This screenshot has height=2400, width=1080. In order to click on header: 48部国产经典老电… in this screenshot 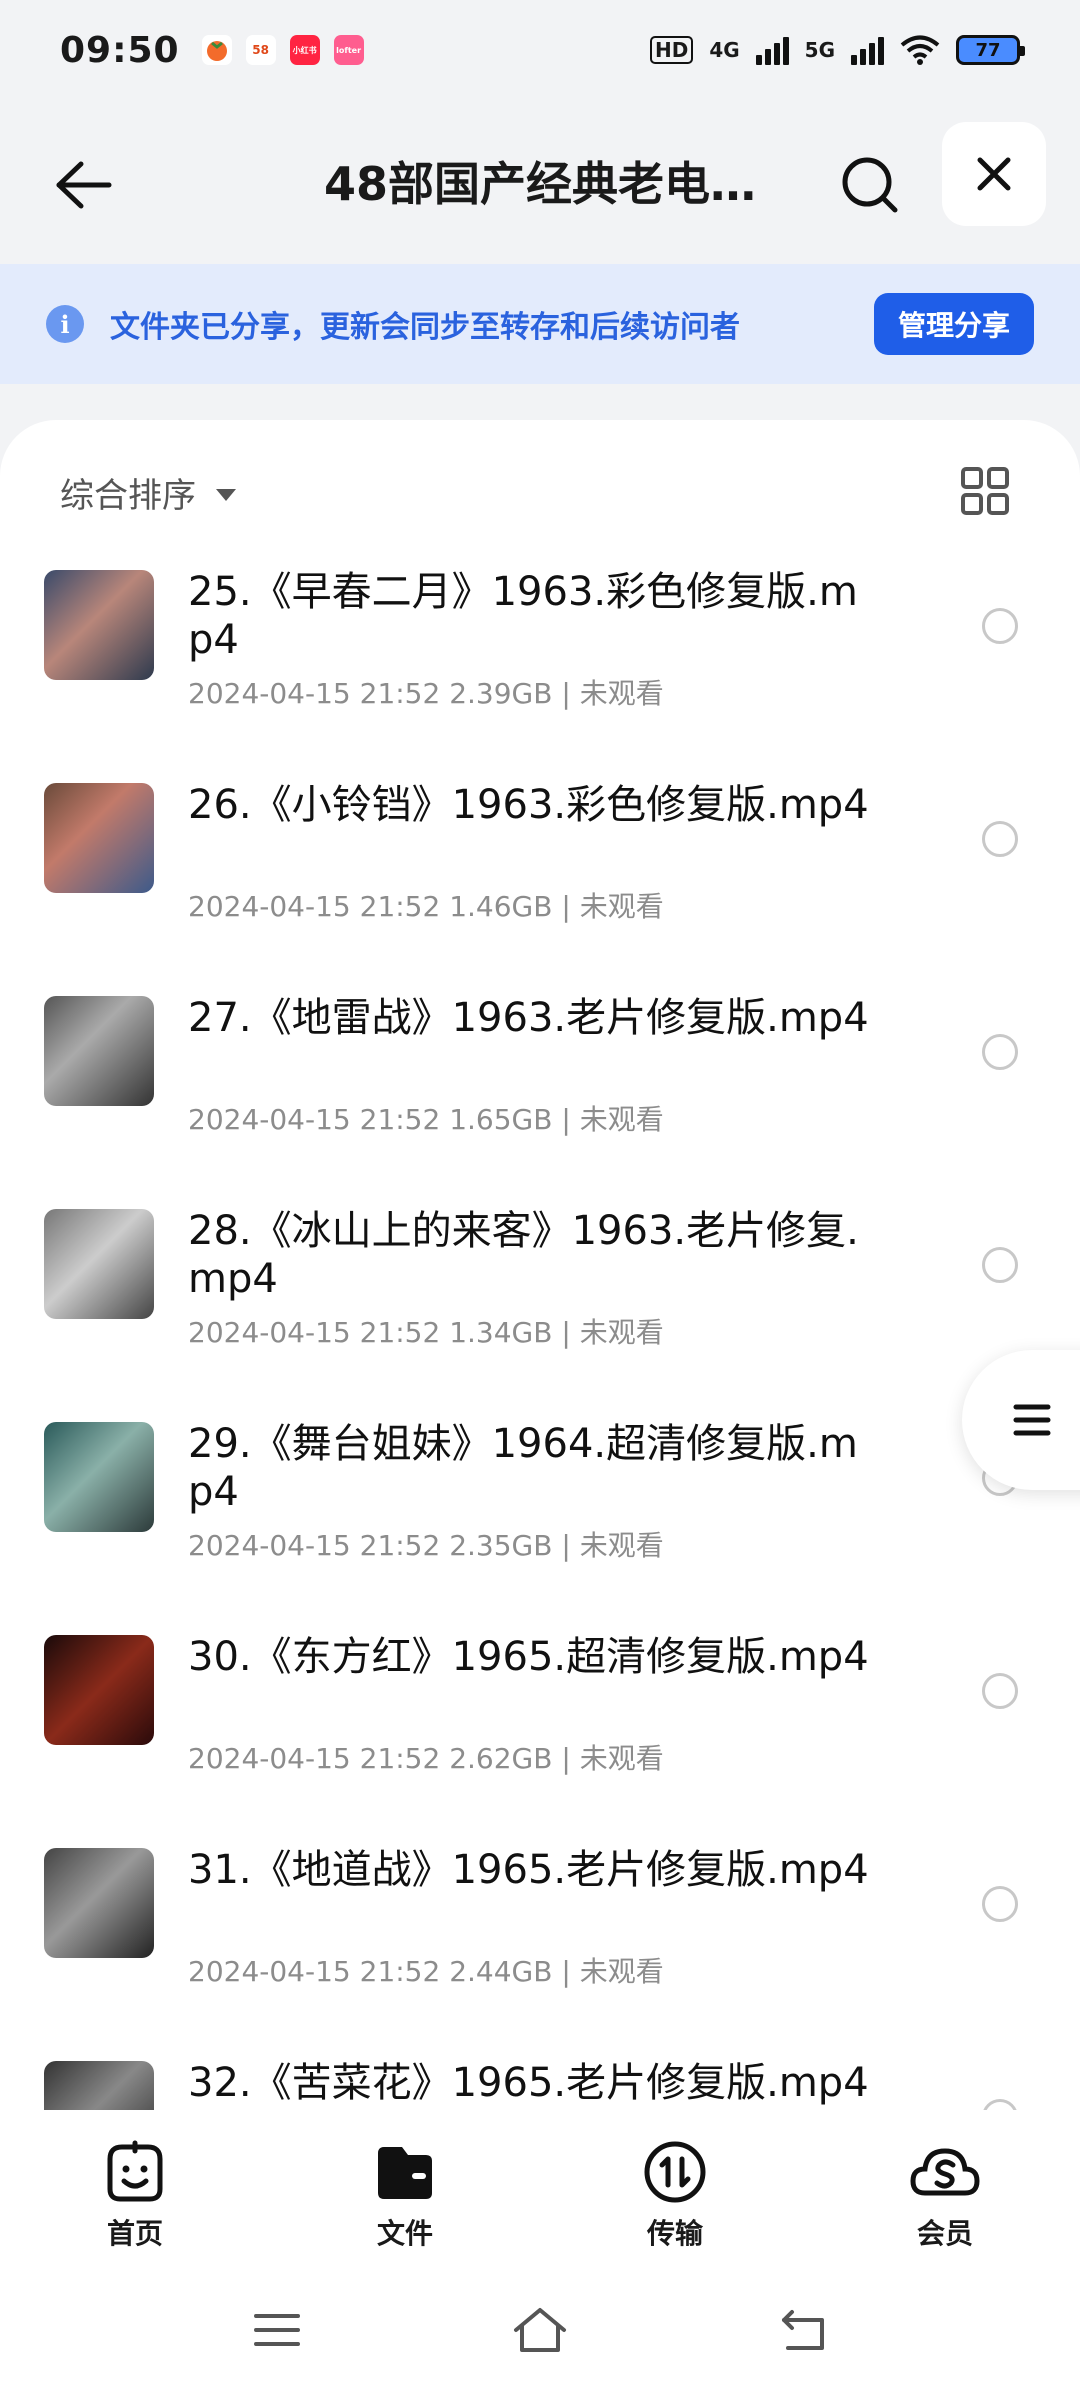, I will do `click(540, 185)`.